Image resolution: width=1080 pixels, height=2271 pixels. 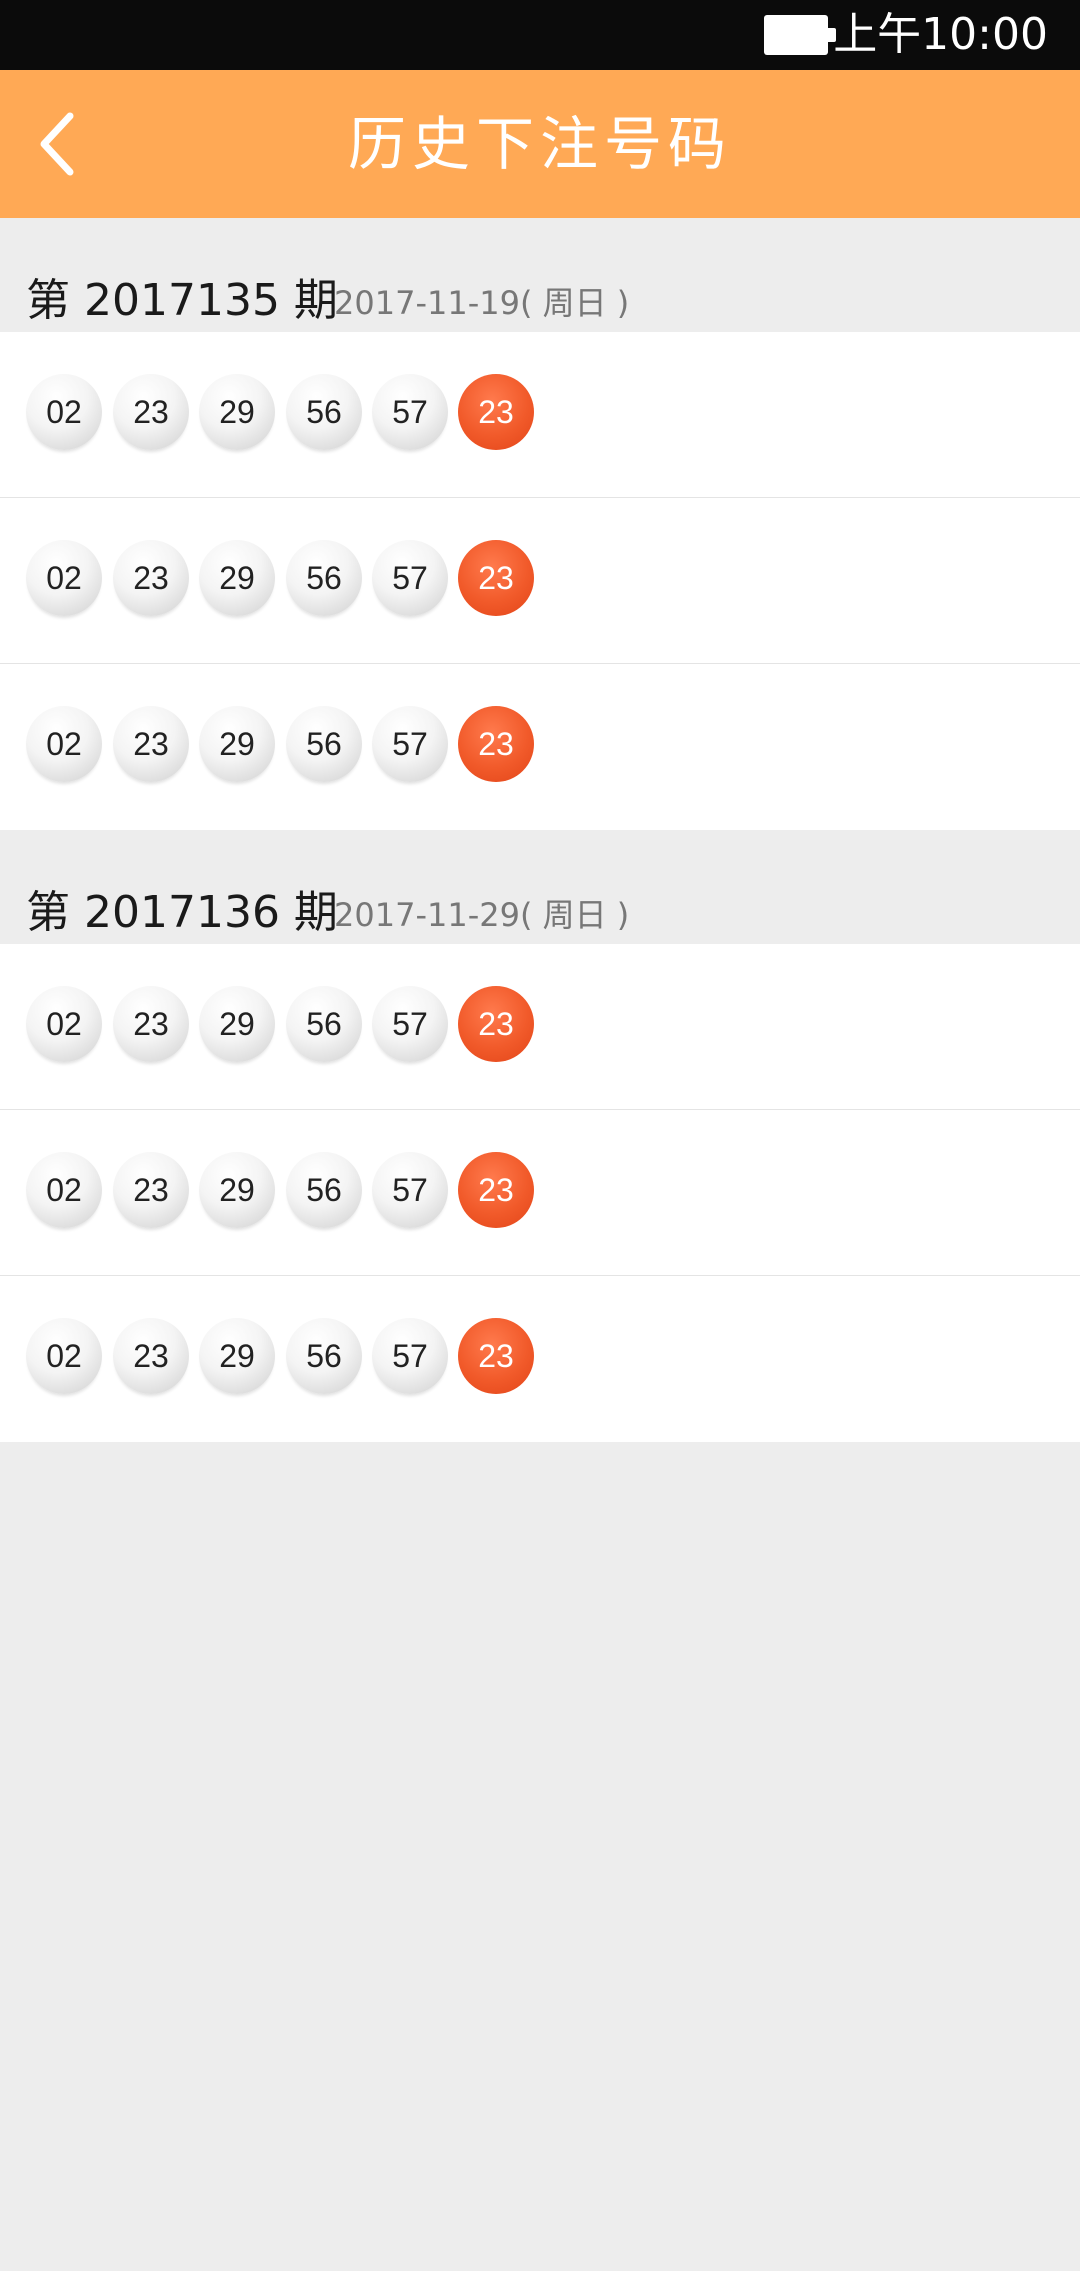 I want to click on status-time: 上午10:00, so click(x=940, y=34).